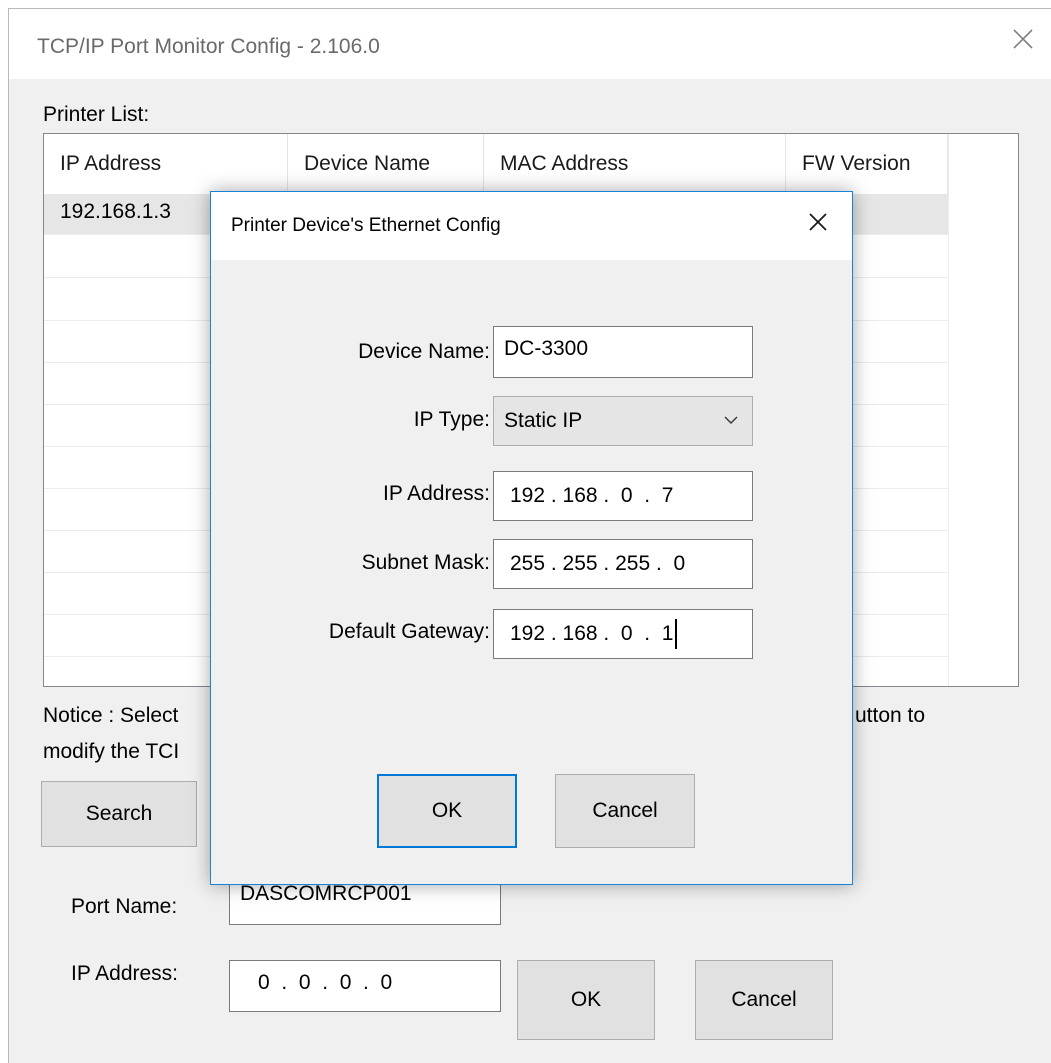  Describe the element at coordinates (111, 715) in the screenshot. I see `notice-text-start: Notice : Select` at that location.